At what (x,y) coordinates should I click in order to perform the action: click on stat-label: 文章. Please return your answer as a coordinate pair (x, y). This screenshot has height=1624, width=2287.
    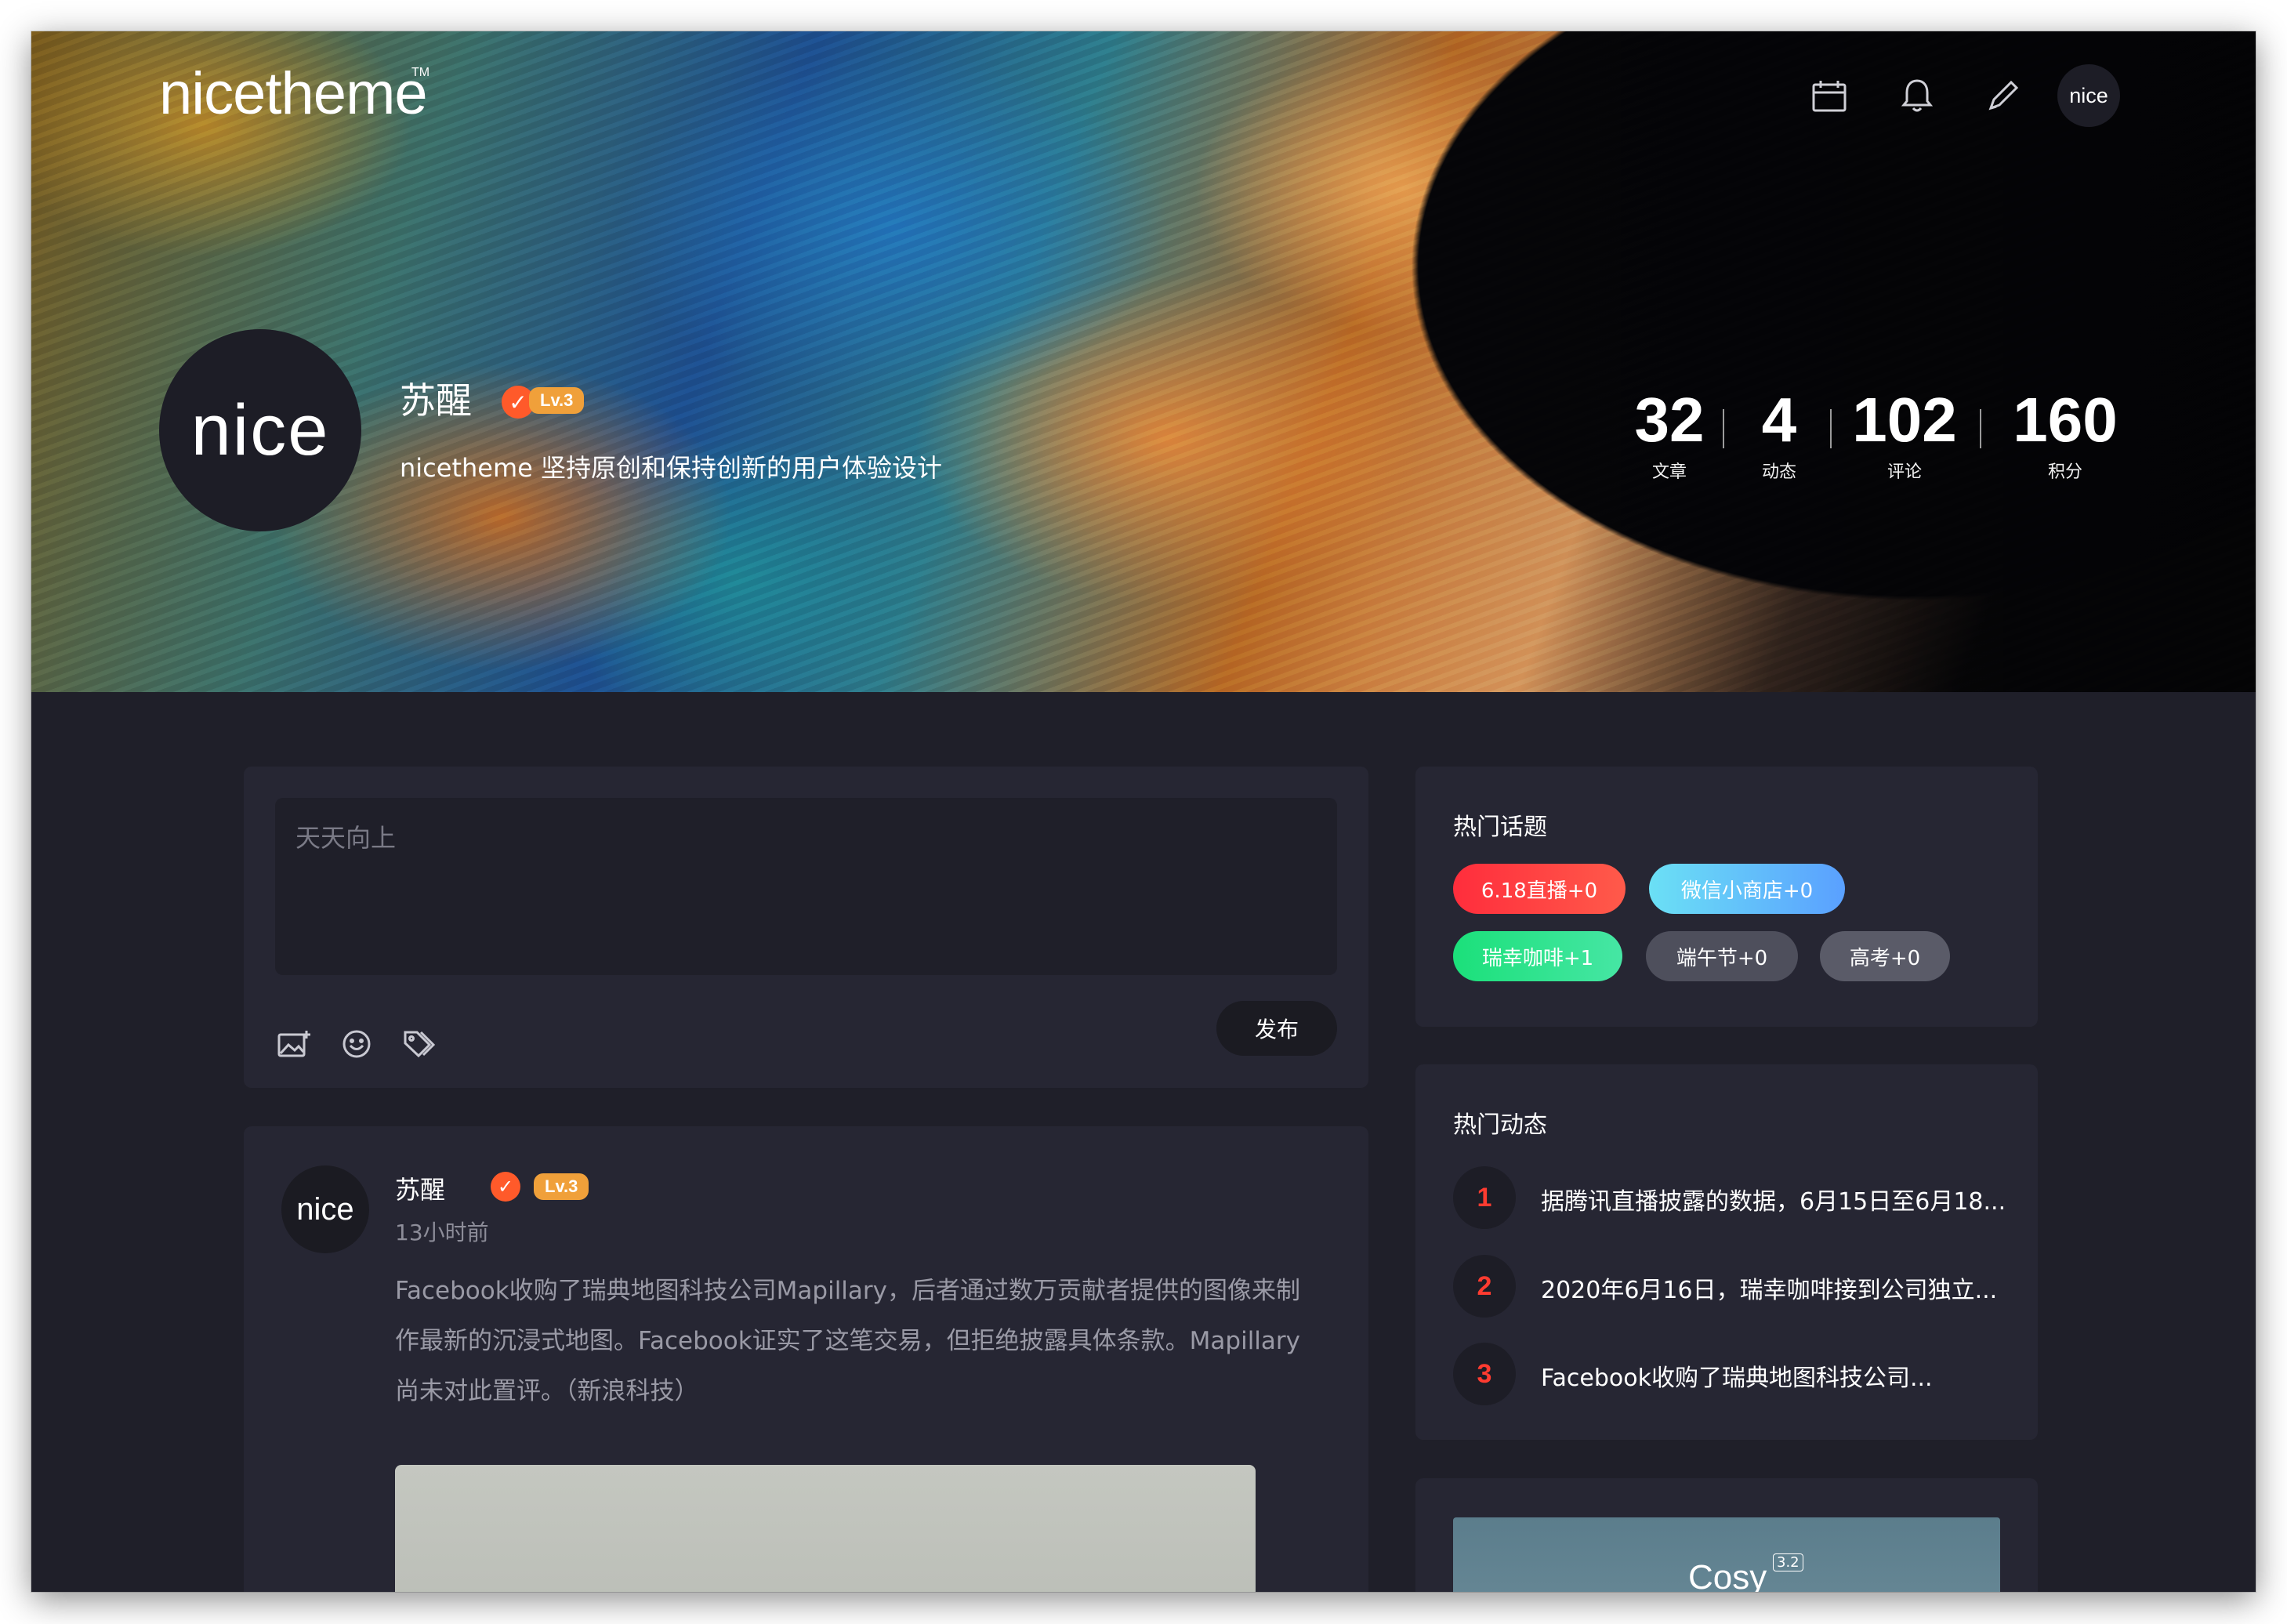
    Looking at the image, I should click on (1669, 472).